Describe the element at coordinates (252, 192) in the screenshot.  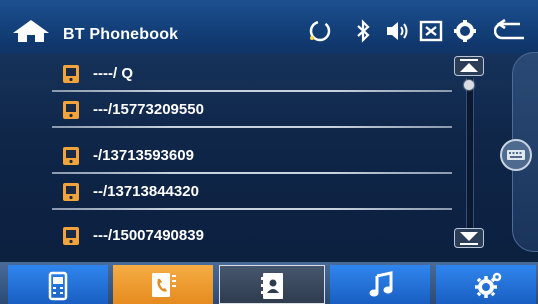
I see `contact-row: --/13713844320` at that location.